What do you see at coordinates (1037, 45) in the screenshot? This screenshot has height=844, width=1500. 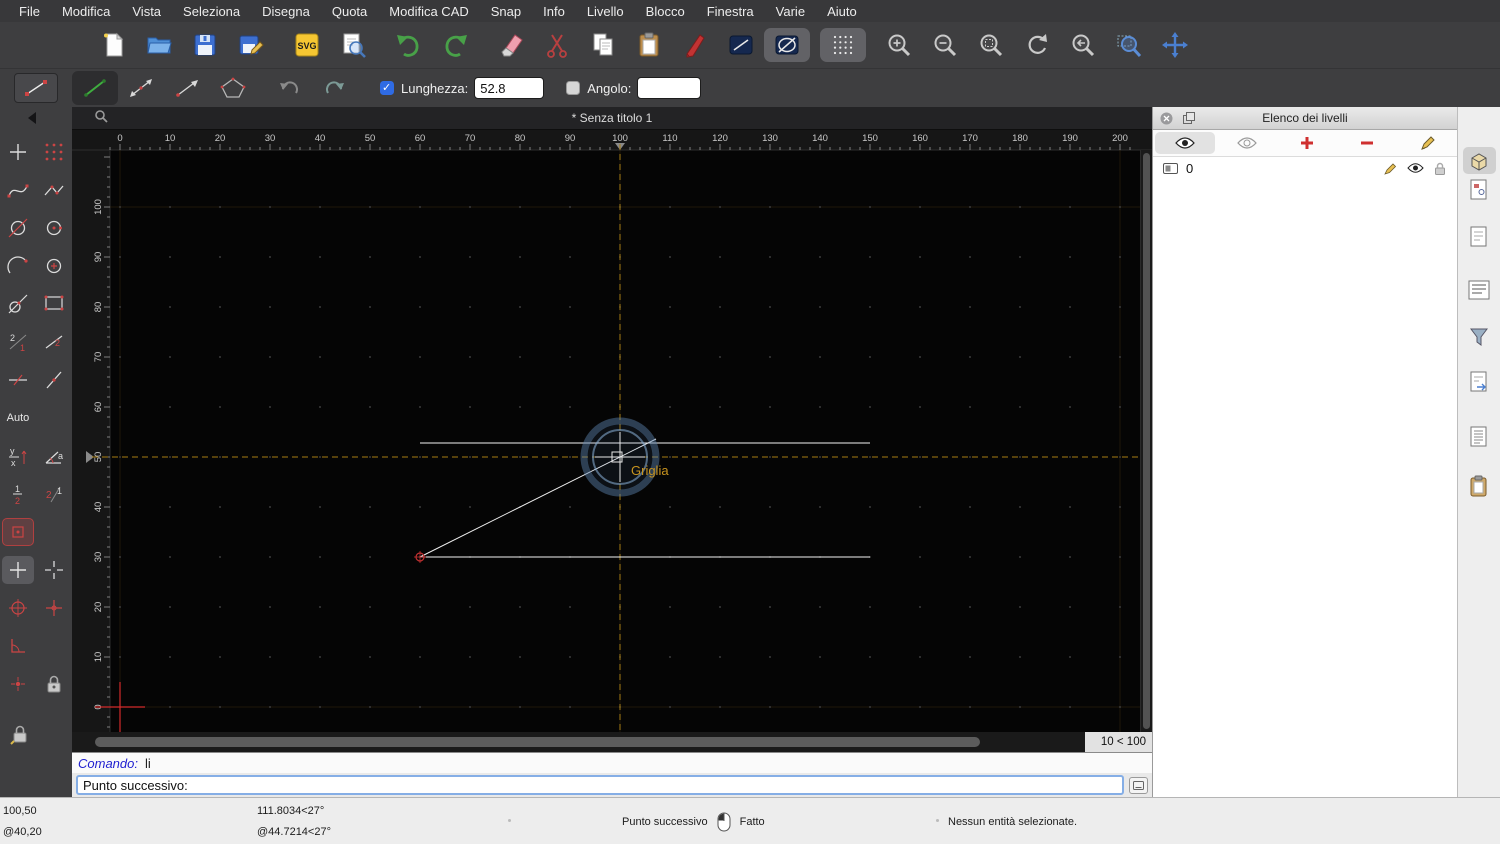 I see `zoom-redraw-button` at bounding box center [1037, 45].